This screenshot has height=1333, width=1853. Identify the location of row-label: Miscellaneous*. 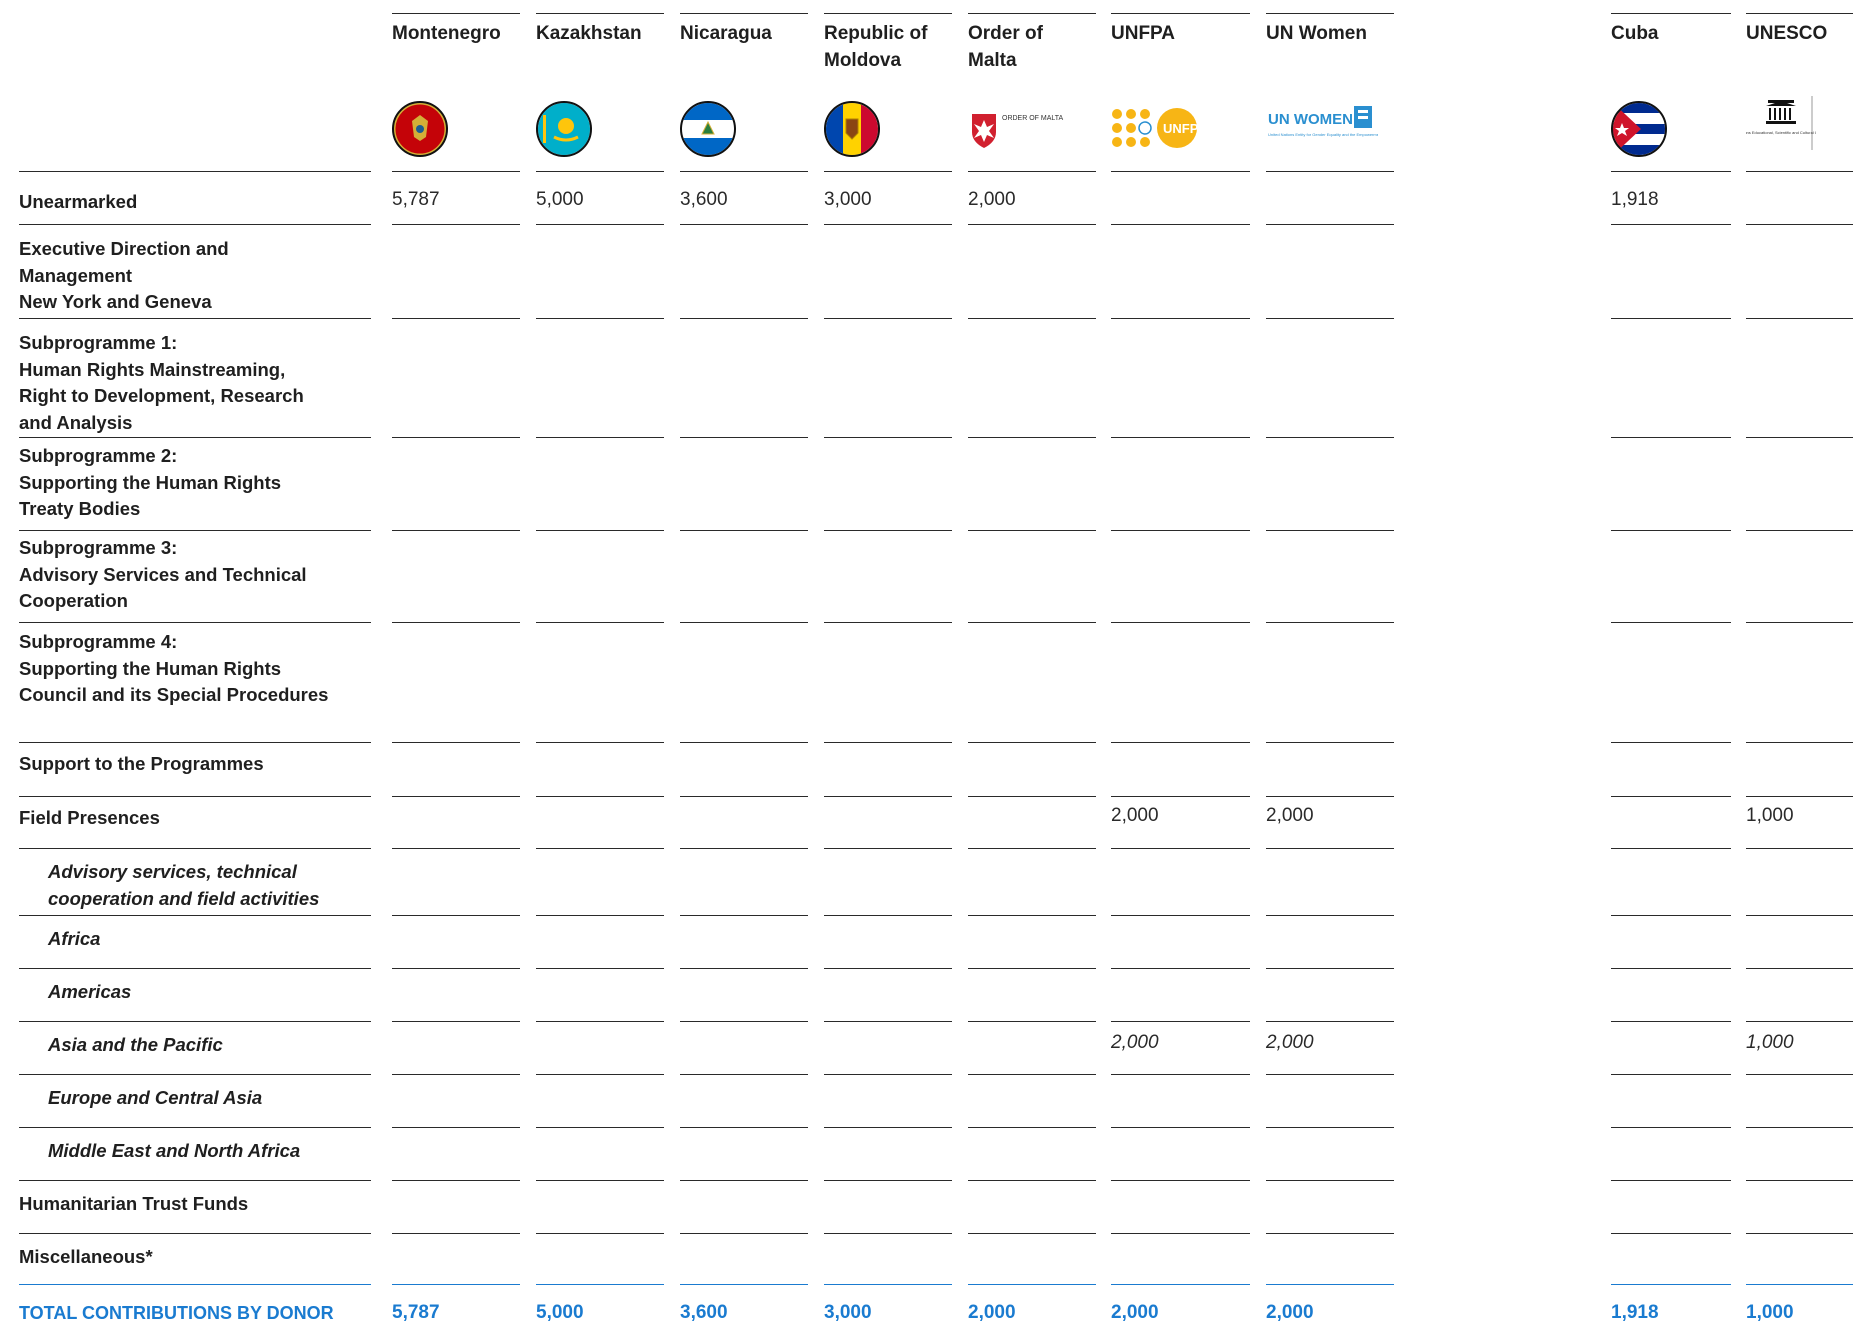
(86, 1256).